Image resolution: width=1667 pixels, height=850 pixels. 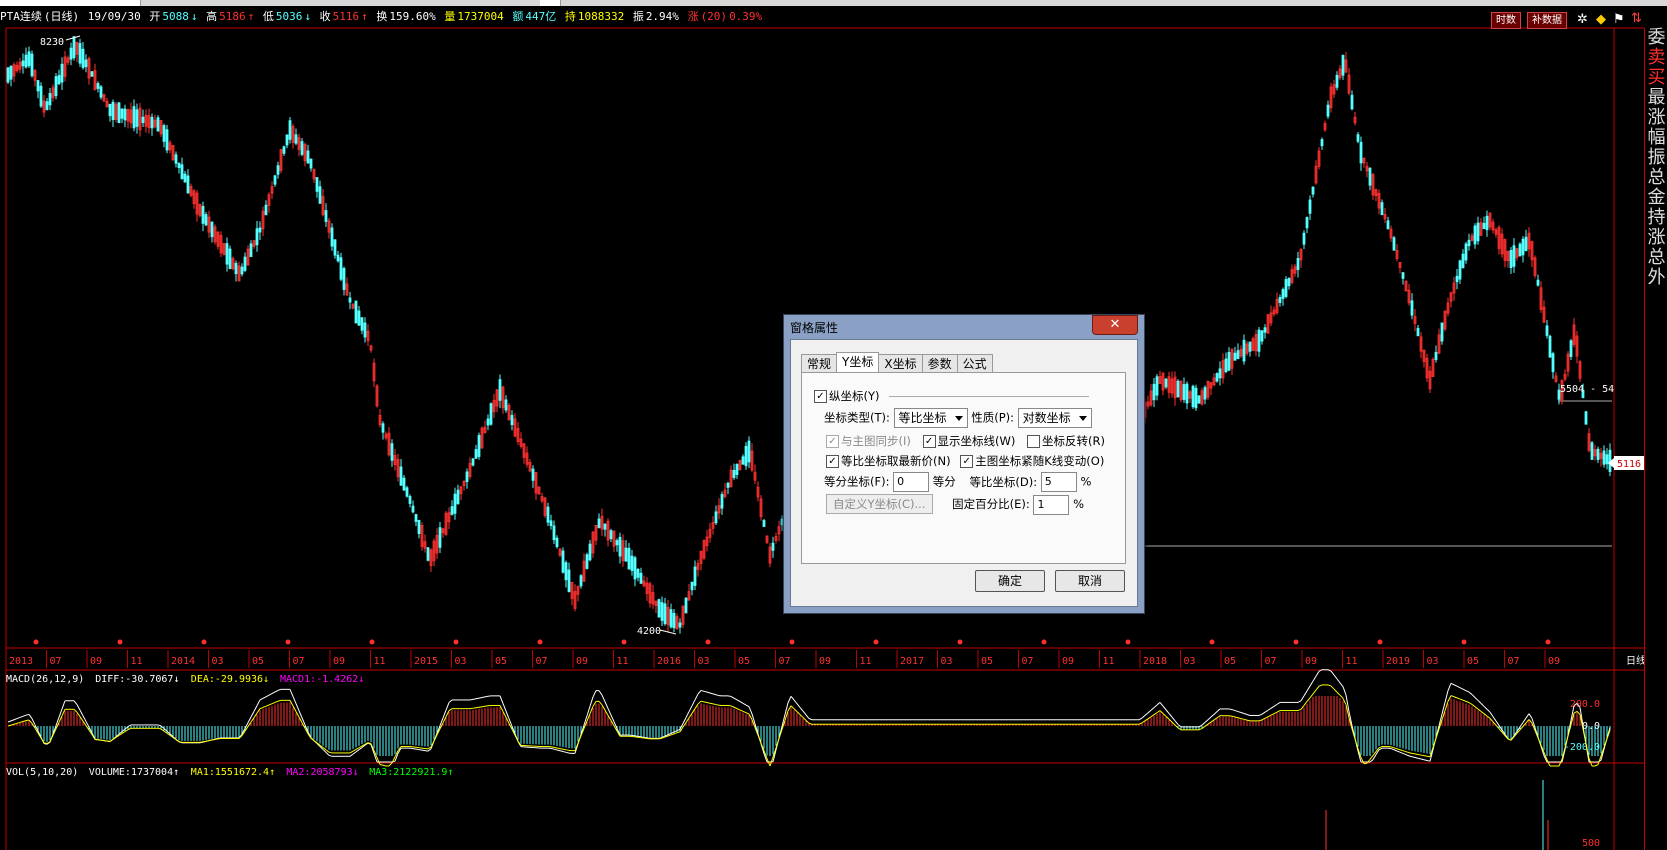 What do you see at coordinates (1547, 20) in the screenshot?
I see `supplement-data-button: 补数据` at bounding box center [1547, 20].